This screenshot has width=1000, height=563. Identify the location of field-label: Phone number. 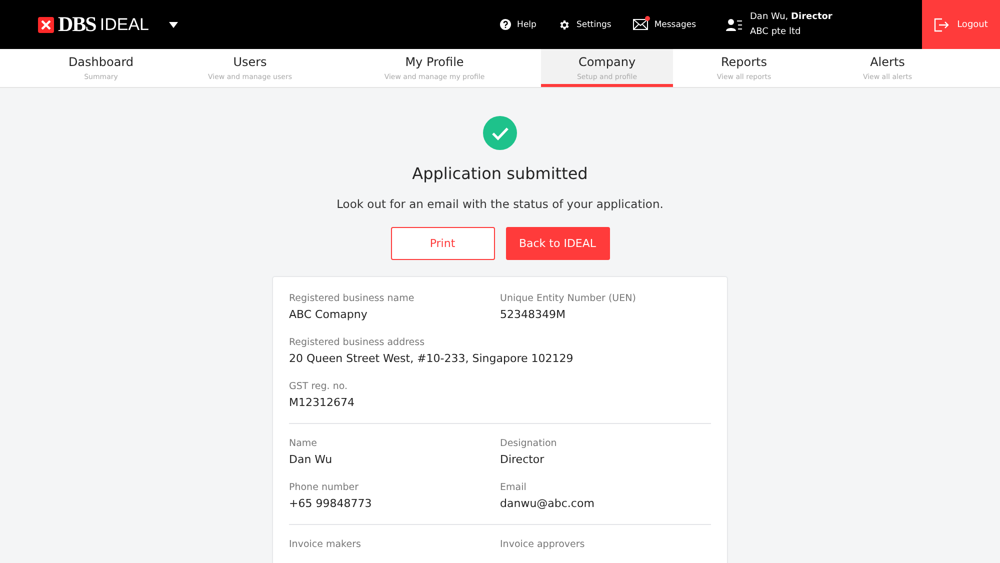
(324, 487).